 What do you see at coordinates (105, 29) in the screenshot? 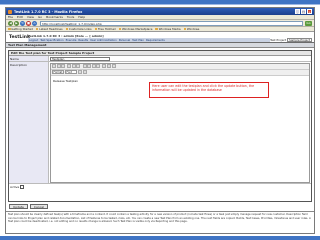
I see `bookmark-item: Free Hotmail` at bounding box center [105, 29].